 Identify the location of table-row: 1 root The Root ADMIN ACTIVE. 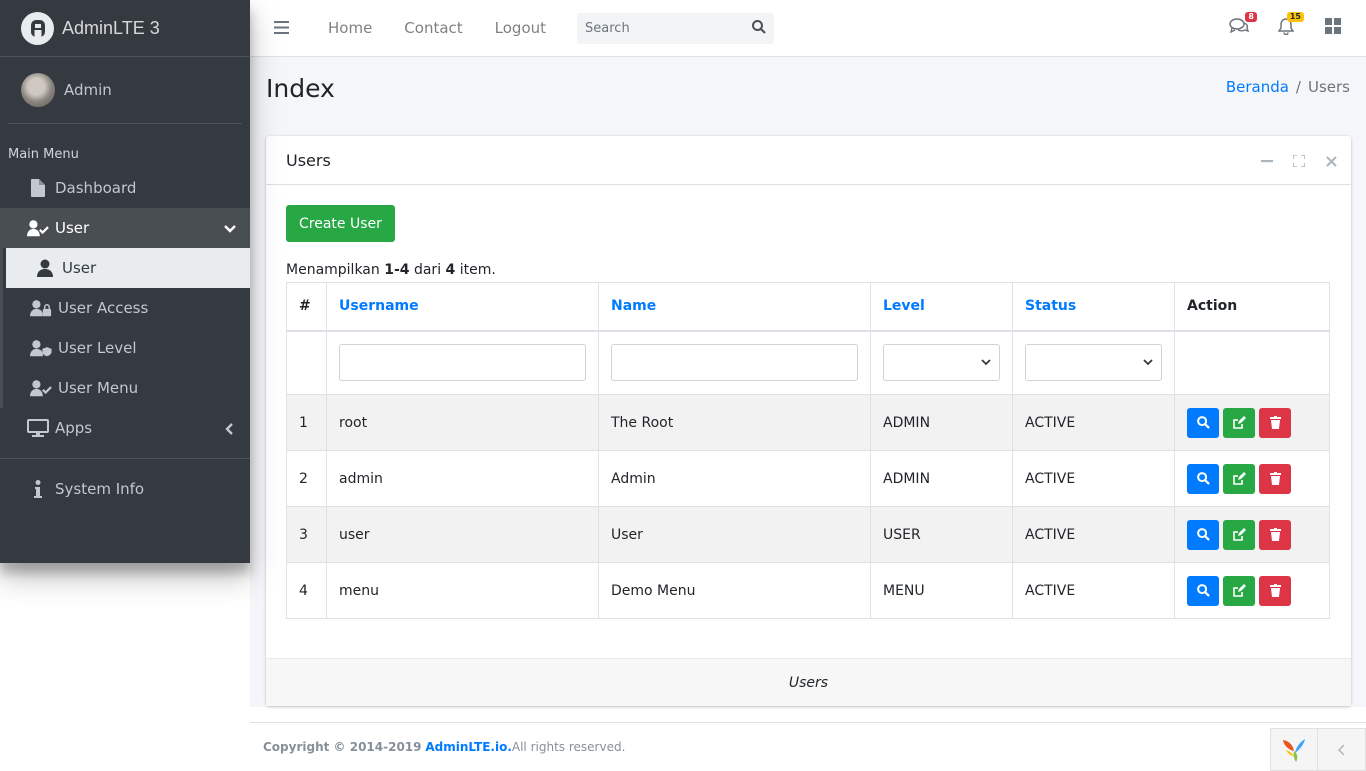
(808, 422).